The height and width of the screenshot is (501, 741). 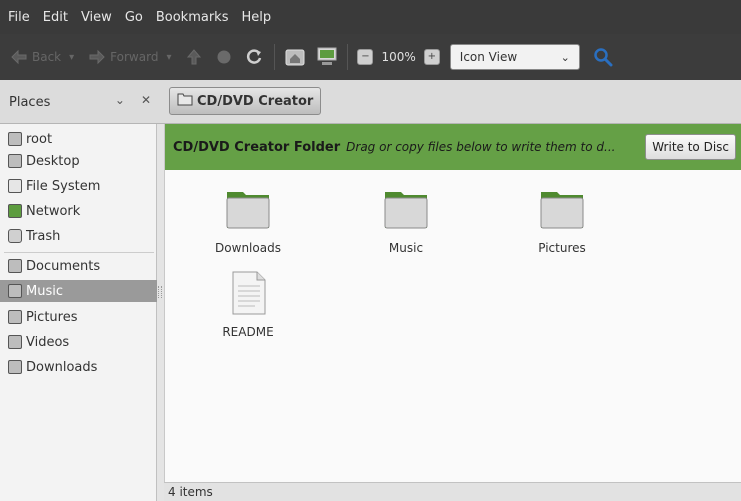 What do you see at coordinates (55, 17) in the screenshot?
I see `menu-edit: Edit` at bounding box center [55, 17].